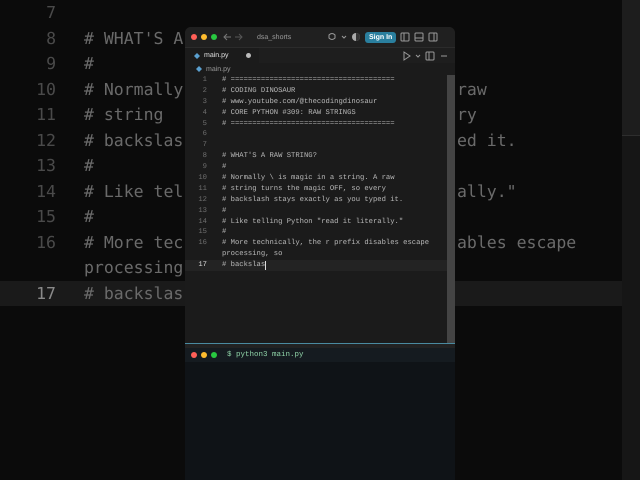 This screenshot has height=480, width=640. I want to click on code-text: ally.", so click(487, 191).